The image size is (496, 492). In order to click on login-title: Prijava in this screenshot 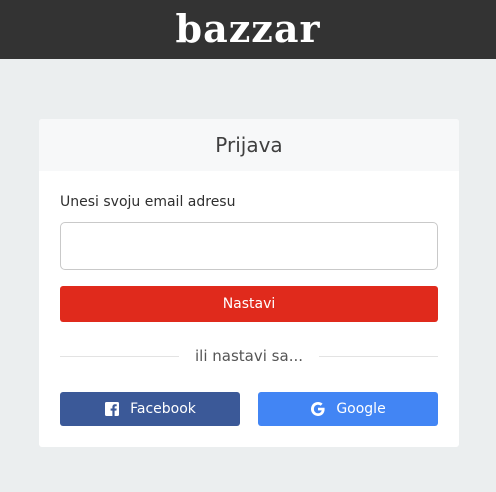, I will do `click(249, 145)`.